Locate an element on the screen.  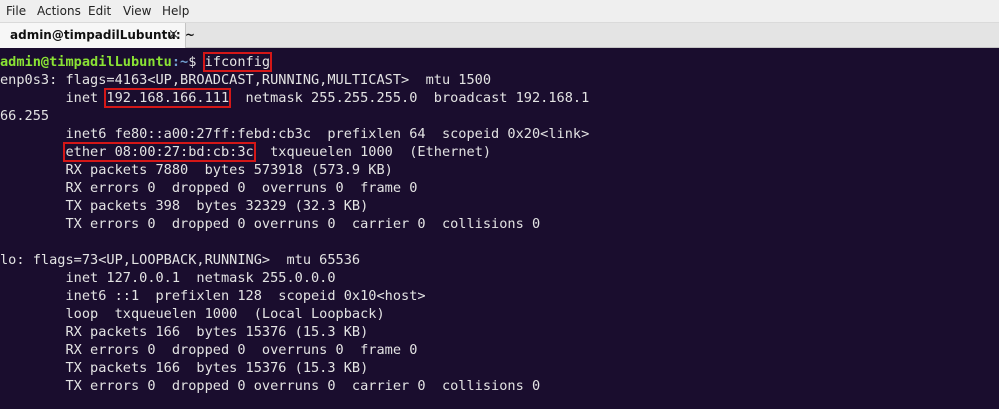
menu-help: Help is located at coordinates (175, 11).